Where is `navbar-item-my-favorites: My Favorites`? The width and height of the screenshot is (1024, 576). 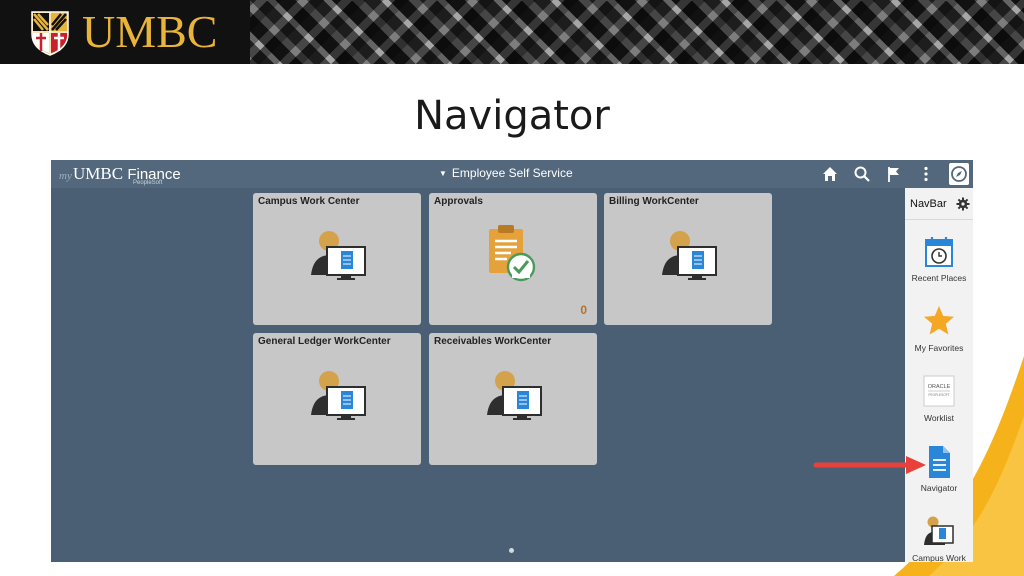 navbar-item-my-favorites: My Favorites is located at coordinates (939, 338).